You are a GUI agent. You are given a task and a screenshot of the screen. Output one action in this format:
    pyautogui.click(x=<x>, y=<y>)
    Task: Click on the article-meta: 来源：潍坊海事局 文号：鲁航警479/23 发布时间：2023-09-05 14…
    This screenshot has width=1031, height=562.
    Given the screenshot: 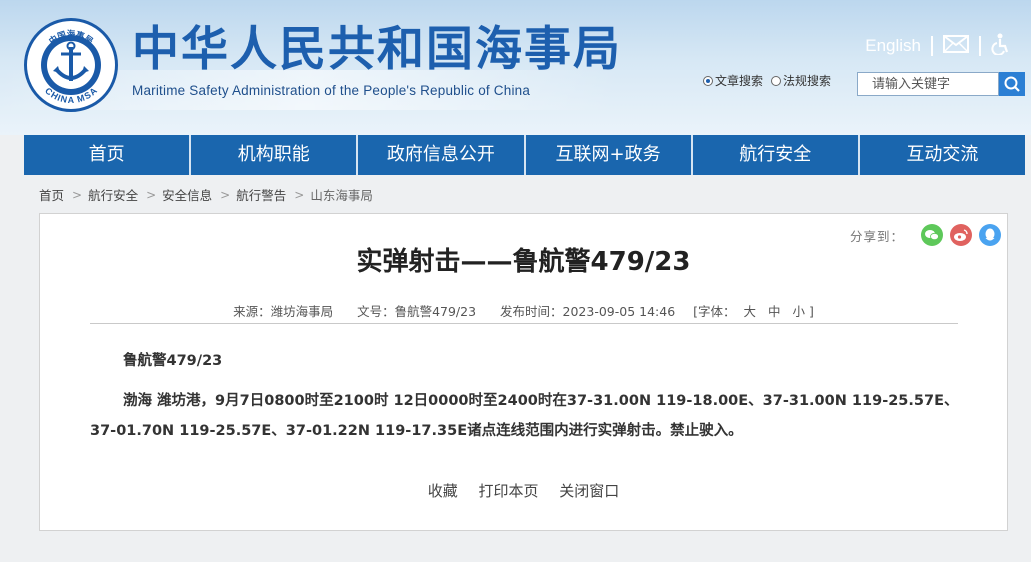 What is the action you would take?
    pyautogui.click(x=523, y=310)
    